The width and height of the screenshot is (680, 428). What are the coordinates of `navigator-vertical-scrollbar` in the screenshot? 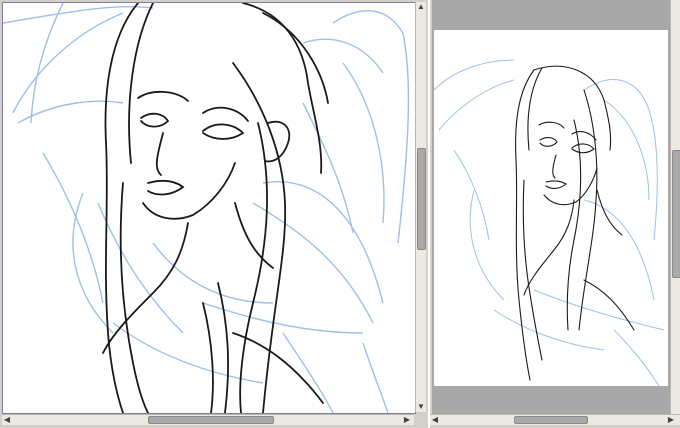 It's located at (675, 207).